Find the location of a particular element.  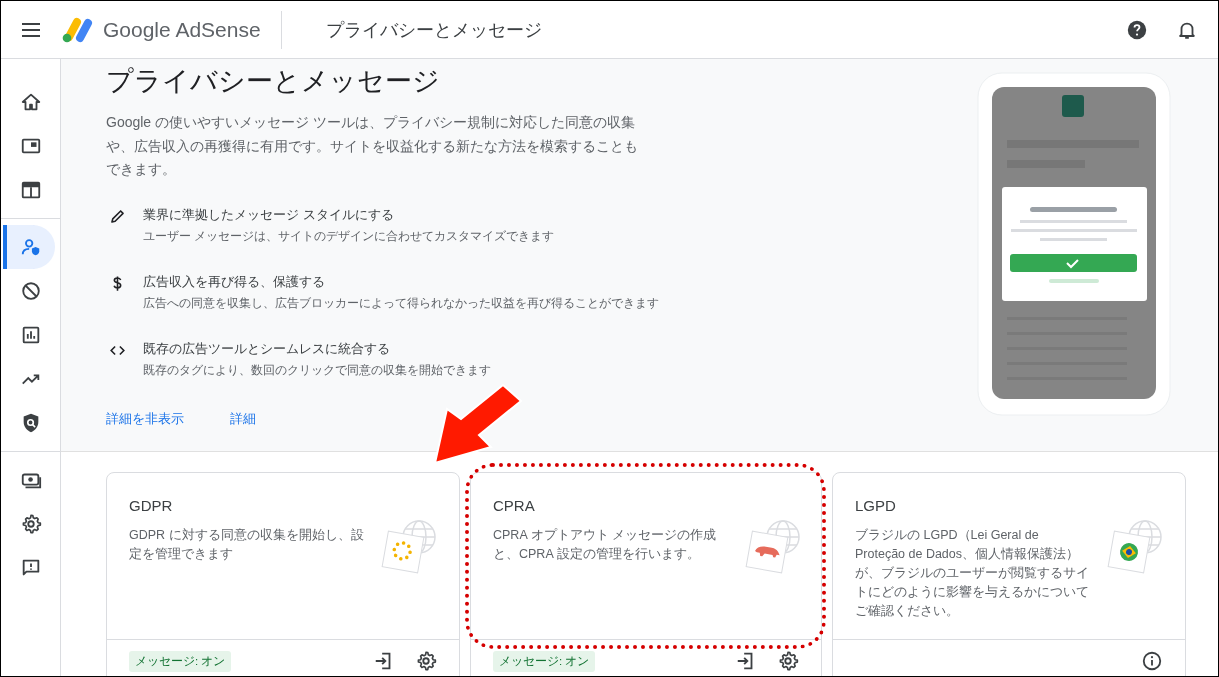

hero-description: Google の使いやすいメッセージ ツールは、プライバシー規制に対応した同意の収集や、広告収入の再獲得に有用です。サイトを収益化する新たな方法を模索することもできます。 is located at coordinates (372, 146).